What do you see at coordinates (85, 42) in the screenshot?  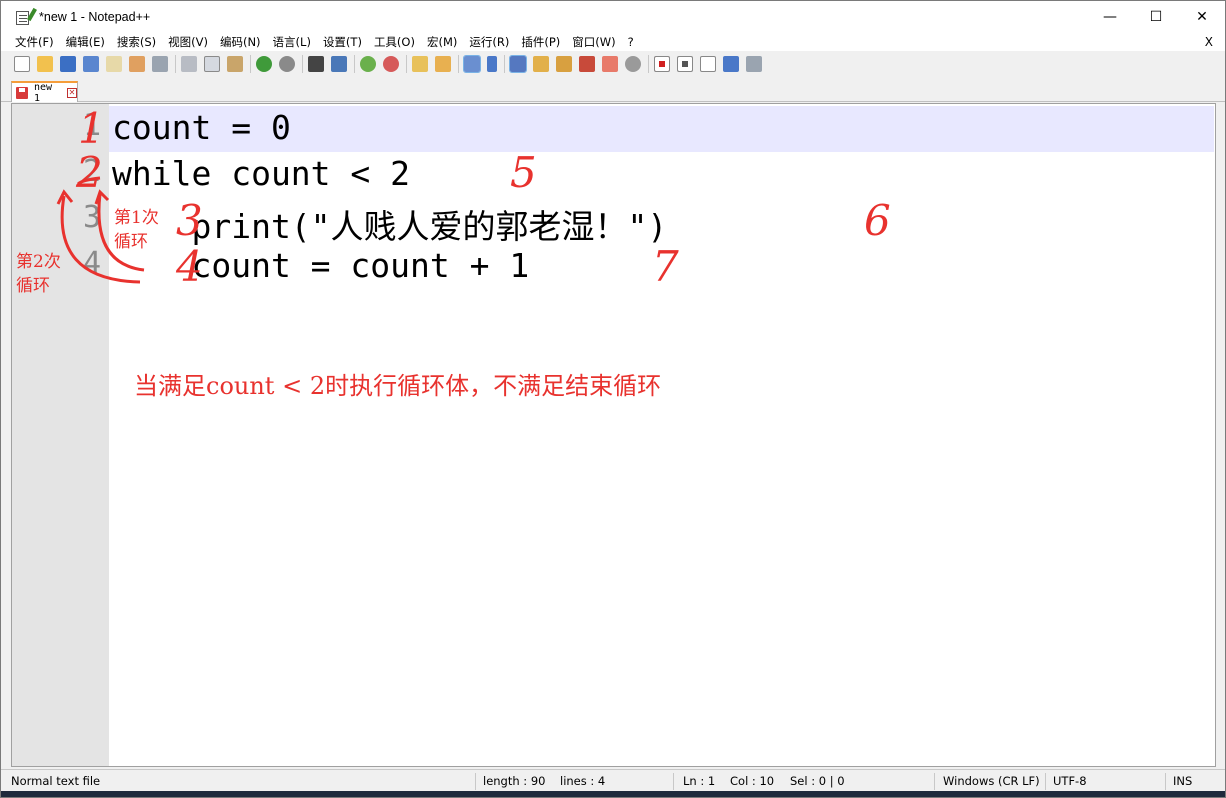 I see `menu-edit: 编辑(E)` at bounding box center [85, 42].